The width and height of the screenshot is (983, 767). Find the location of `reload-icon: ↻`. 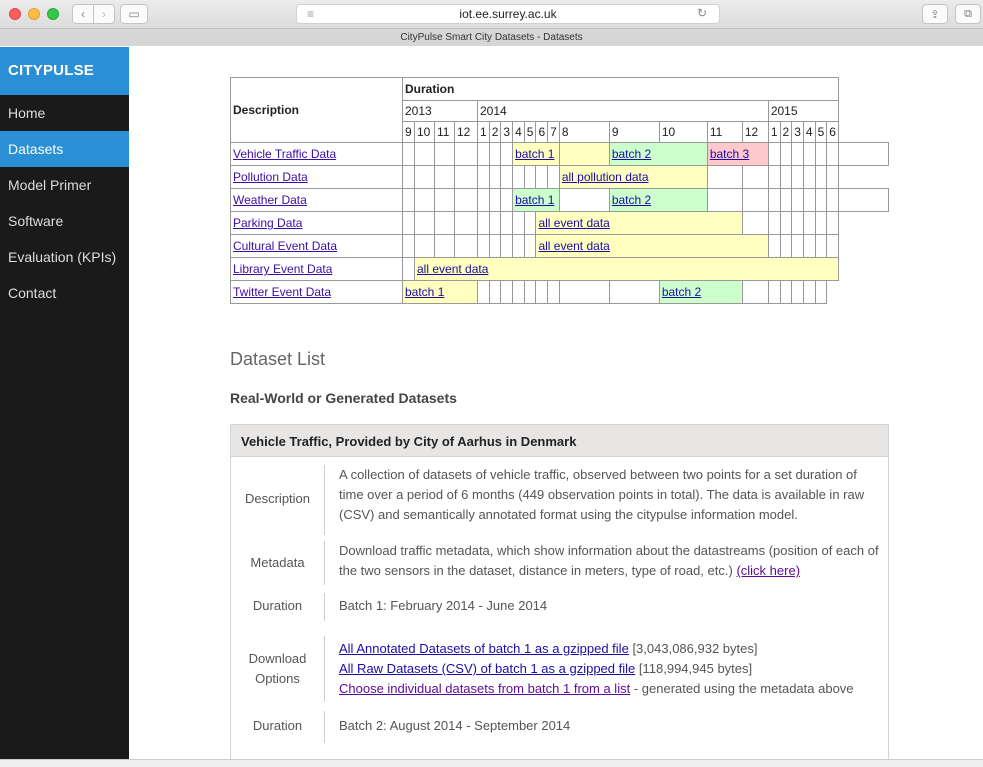

reload-icon: ↻ is located at coordinates (702, 13).